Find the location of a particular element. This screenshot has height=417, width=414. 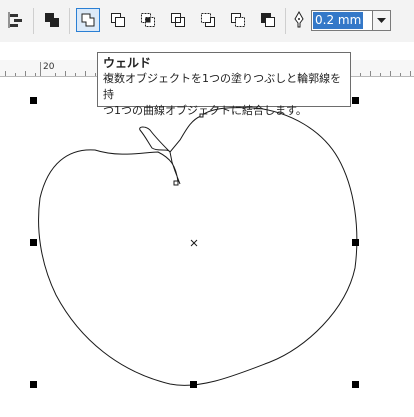

tooltip-title: ウェルド is located at coordinates (127, 63).